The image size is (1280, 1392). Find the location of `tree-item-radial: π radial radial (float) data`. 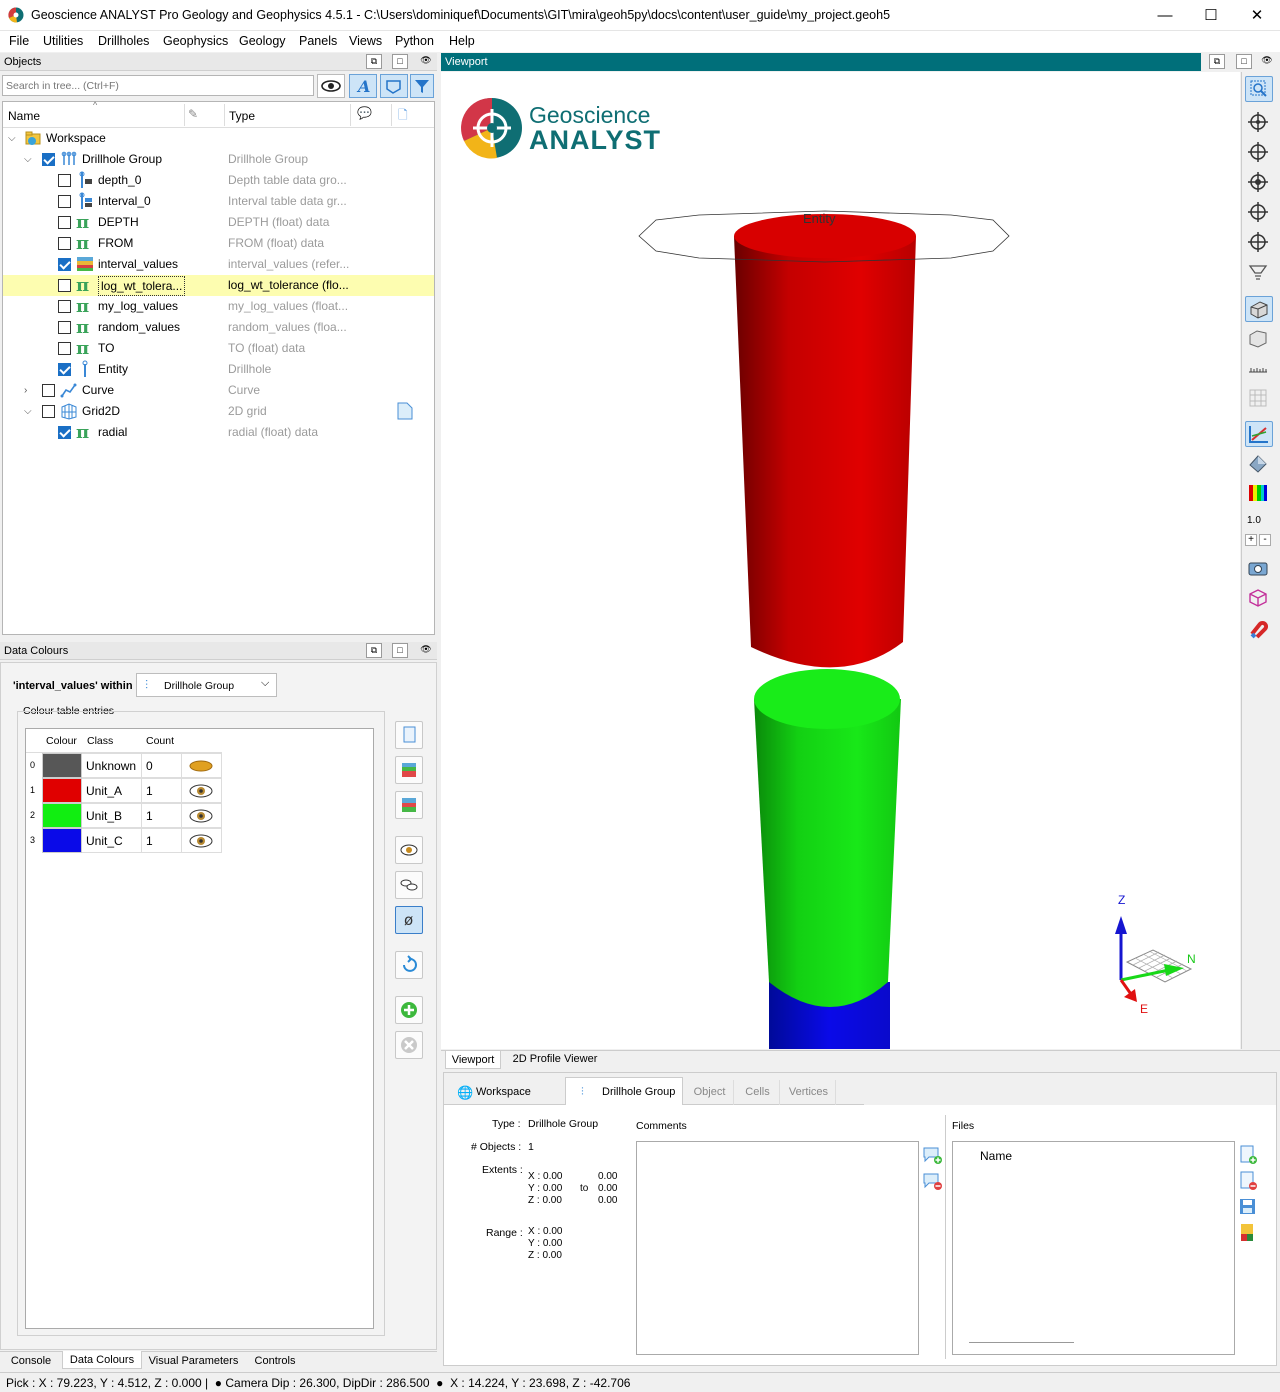

tree-item-radial: π radial radial (float) data is located at coordinates (218, 432).